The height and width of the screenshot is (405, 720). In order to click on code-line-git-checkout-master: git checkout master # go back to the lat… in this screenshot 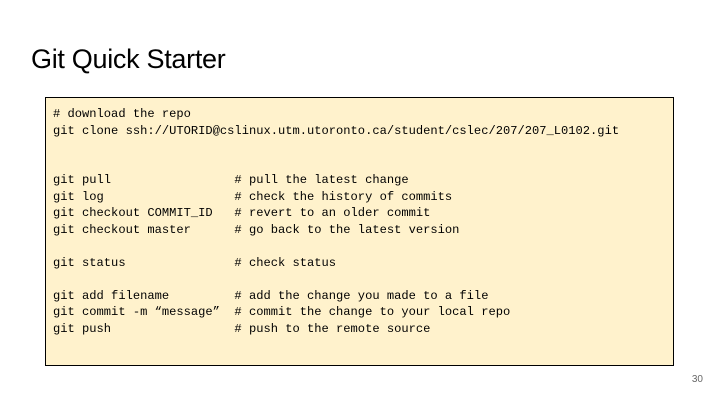, I will do `click(256, 229)`.